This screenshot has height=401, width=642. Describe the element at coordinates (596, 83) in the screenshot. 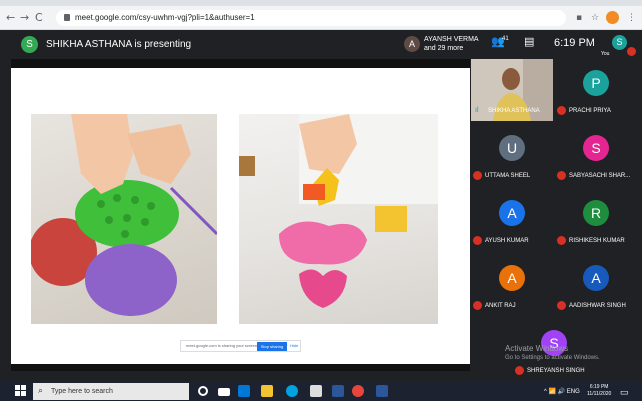

I see `participant-avatar: P` at that location.